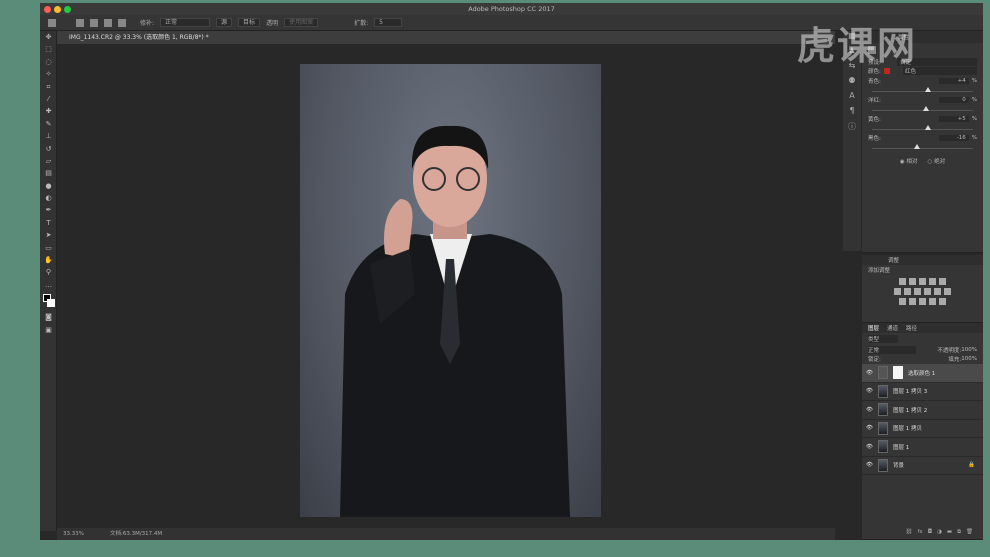  I want to click on source-button: 源, so click(224, 22).